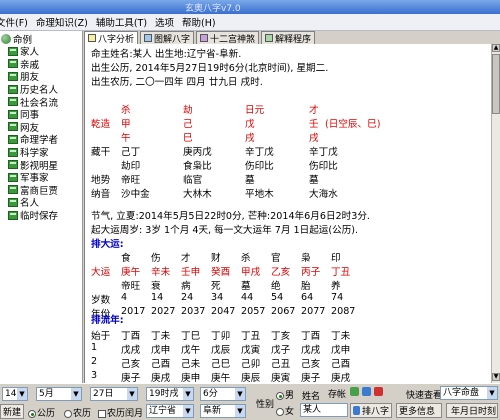  I want to click on day-select: 27日 ▼, so click(114, 394).